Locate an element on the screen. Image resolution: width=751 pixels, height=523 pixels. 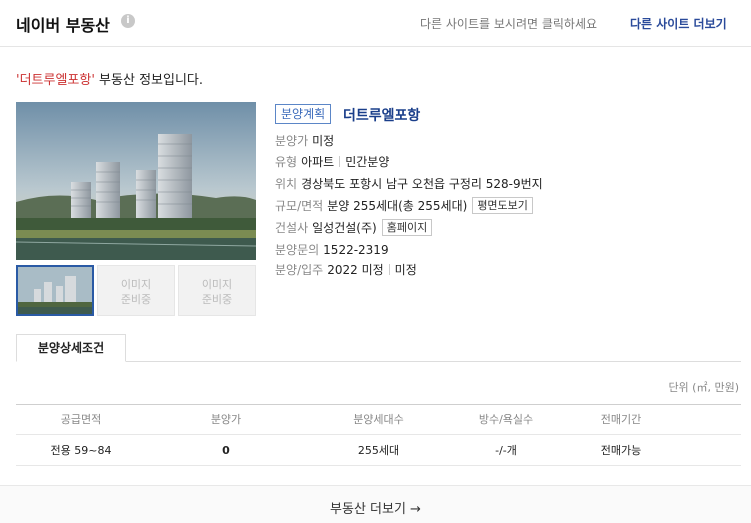
location-row: 위치 경상북도 포항시 남구 오천읍 구정리 528-9번지 is located at coordinates (409, 184).